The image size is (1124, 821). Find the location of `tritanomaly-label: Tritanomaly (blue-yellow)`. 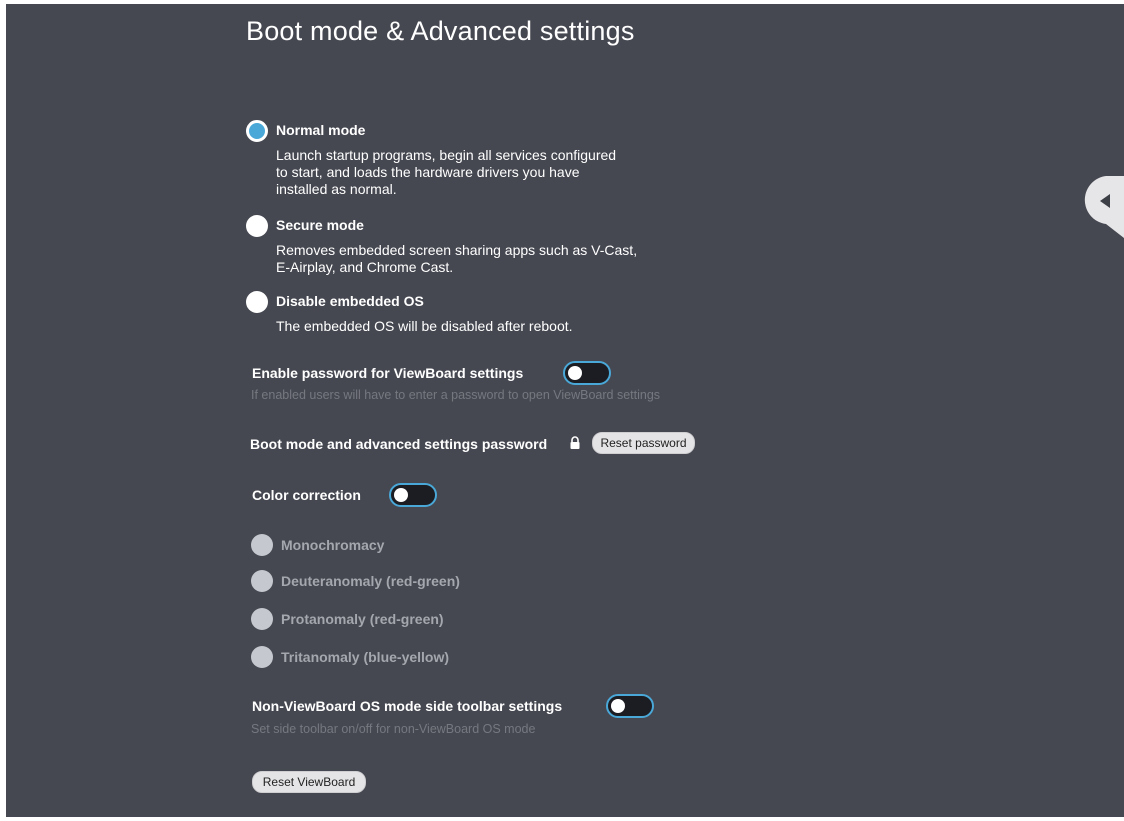

tritanomaly-label: Tritanomaly (blue-yellow) is located at coordinates (365, 657).